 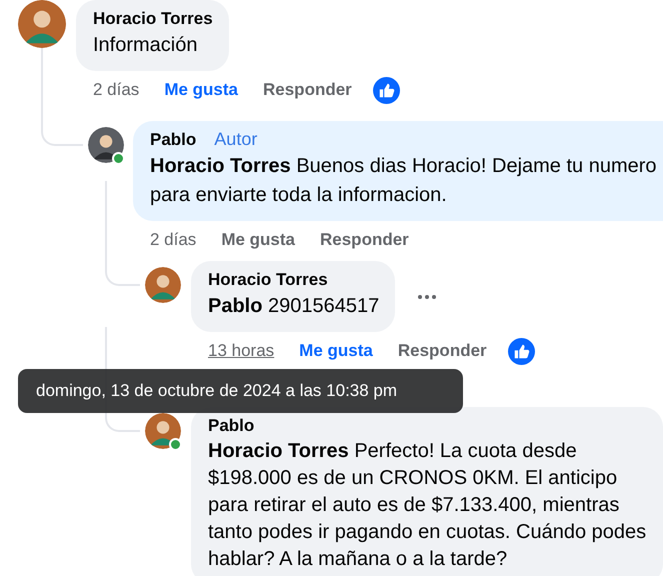 What do you see at coordinates (404, 181) in the screenshot?
I see `comment-text: Horacio Torres Buenos dias Horacio! Dejame tu numero para enviarte toda la informacion.` at bounding box center [404, 181].